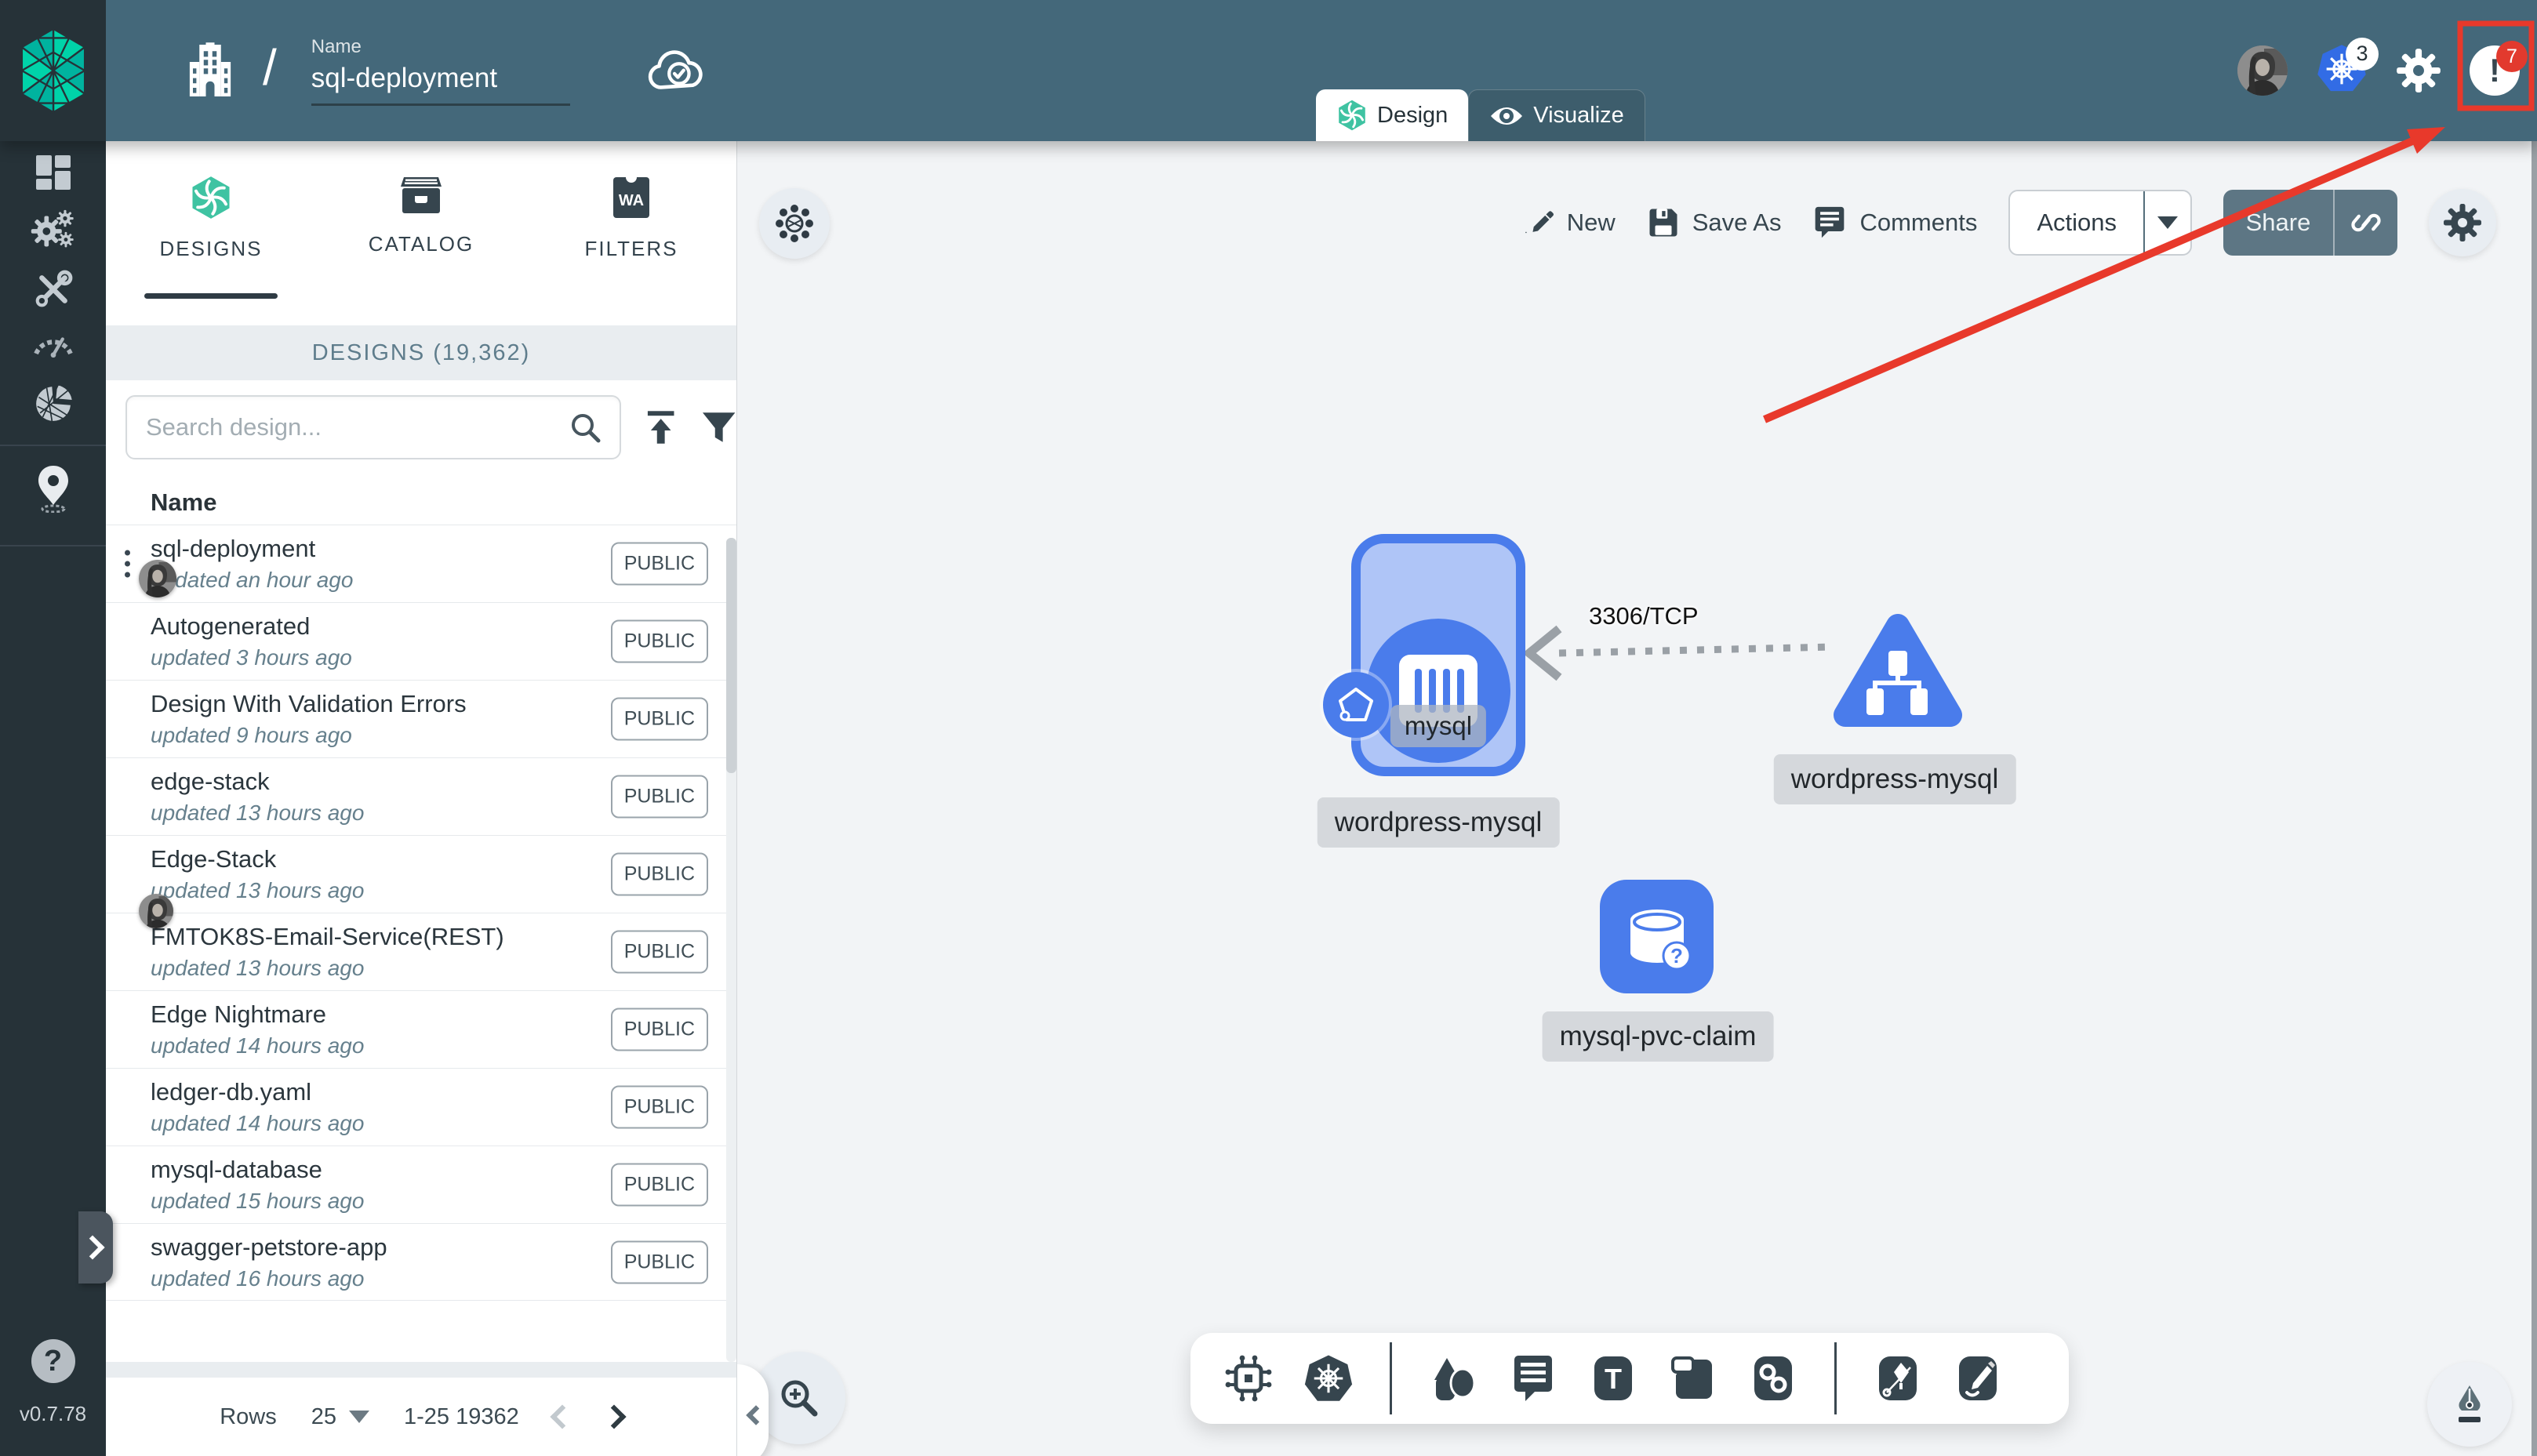 Image resolution: width=2537 pixels, height=1456 pixels. What do you see at coordinates (1644, 616) in the screenshot?
I see `edge-port-label: 3306/TCP` at bounding box center [1644, 616].